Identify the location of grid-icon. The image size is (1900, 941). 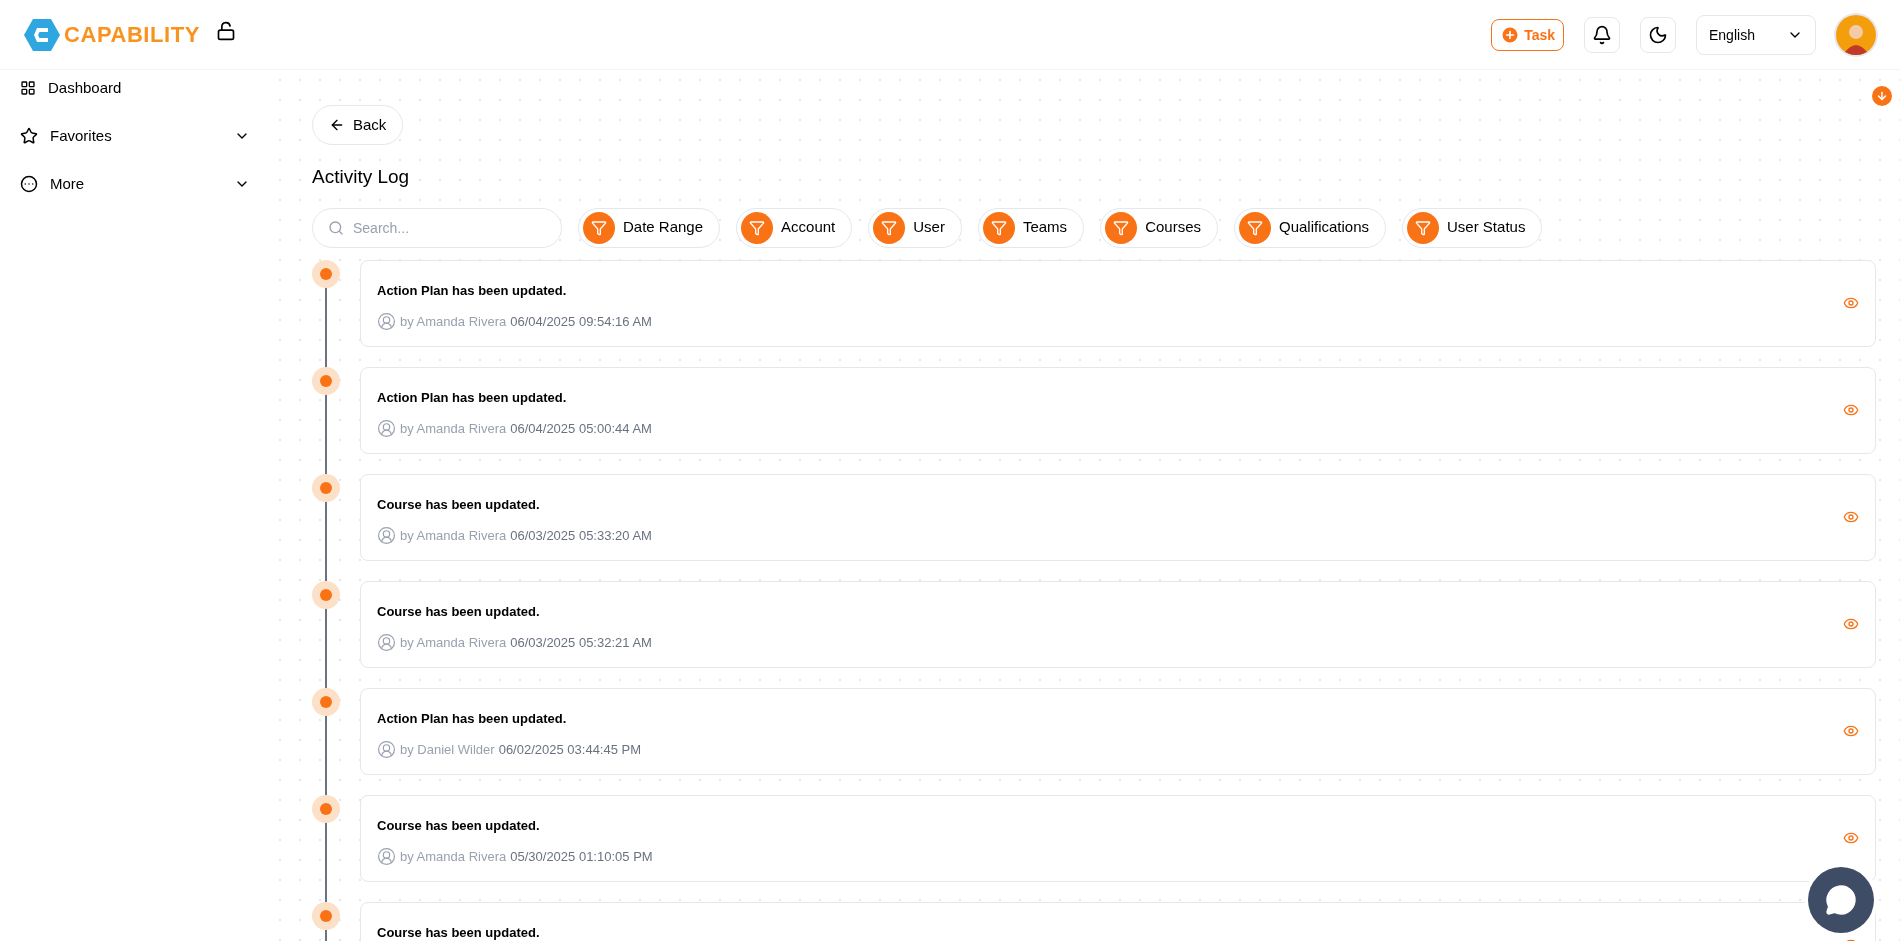
(28, 88).